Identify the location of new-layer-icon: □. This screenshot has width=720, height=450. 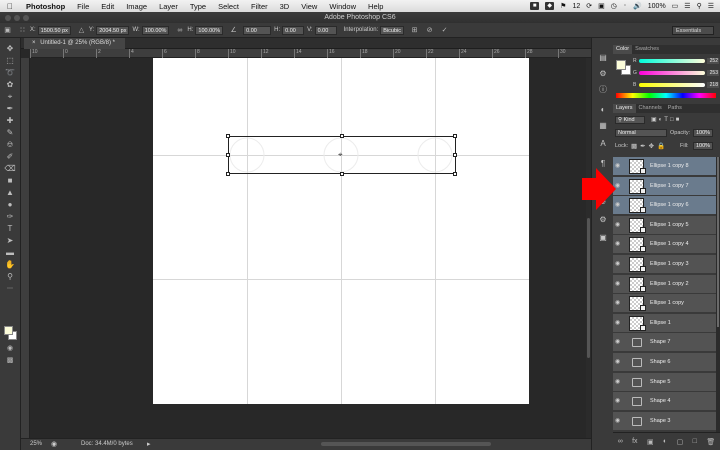
(695, 441).